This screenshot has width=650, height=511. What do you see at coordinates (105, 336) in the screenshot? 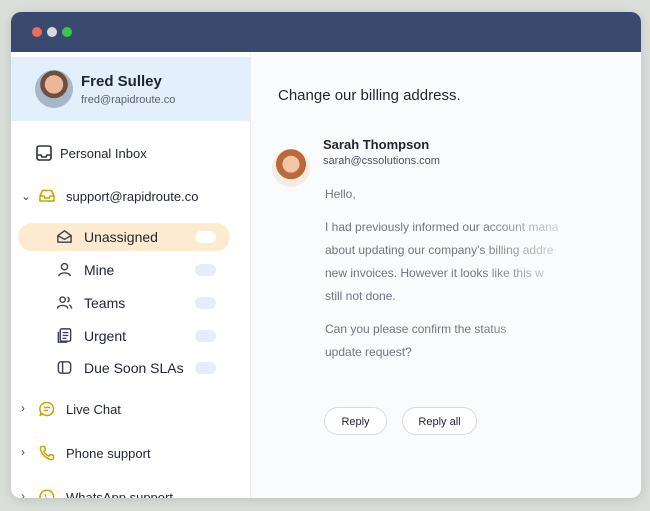
I see `sidebar-item-label: Urgent` at bounding box center [105, 336].